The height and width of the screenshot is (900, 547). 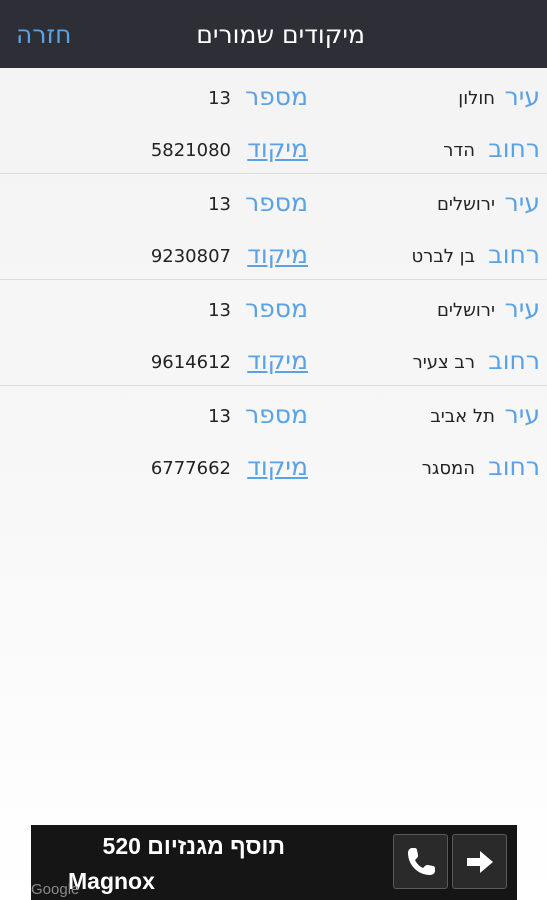 I want to click on ad-open-button, so click(x=479, y=861).